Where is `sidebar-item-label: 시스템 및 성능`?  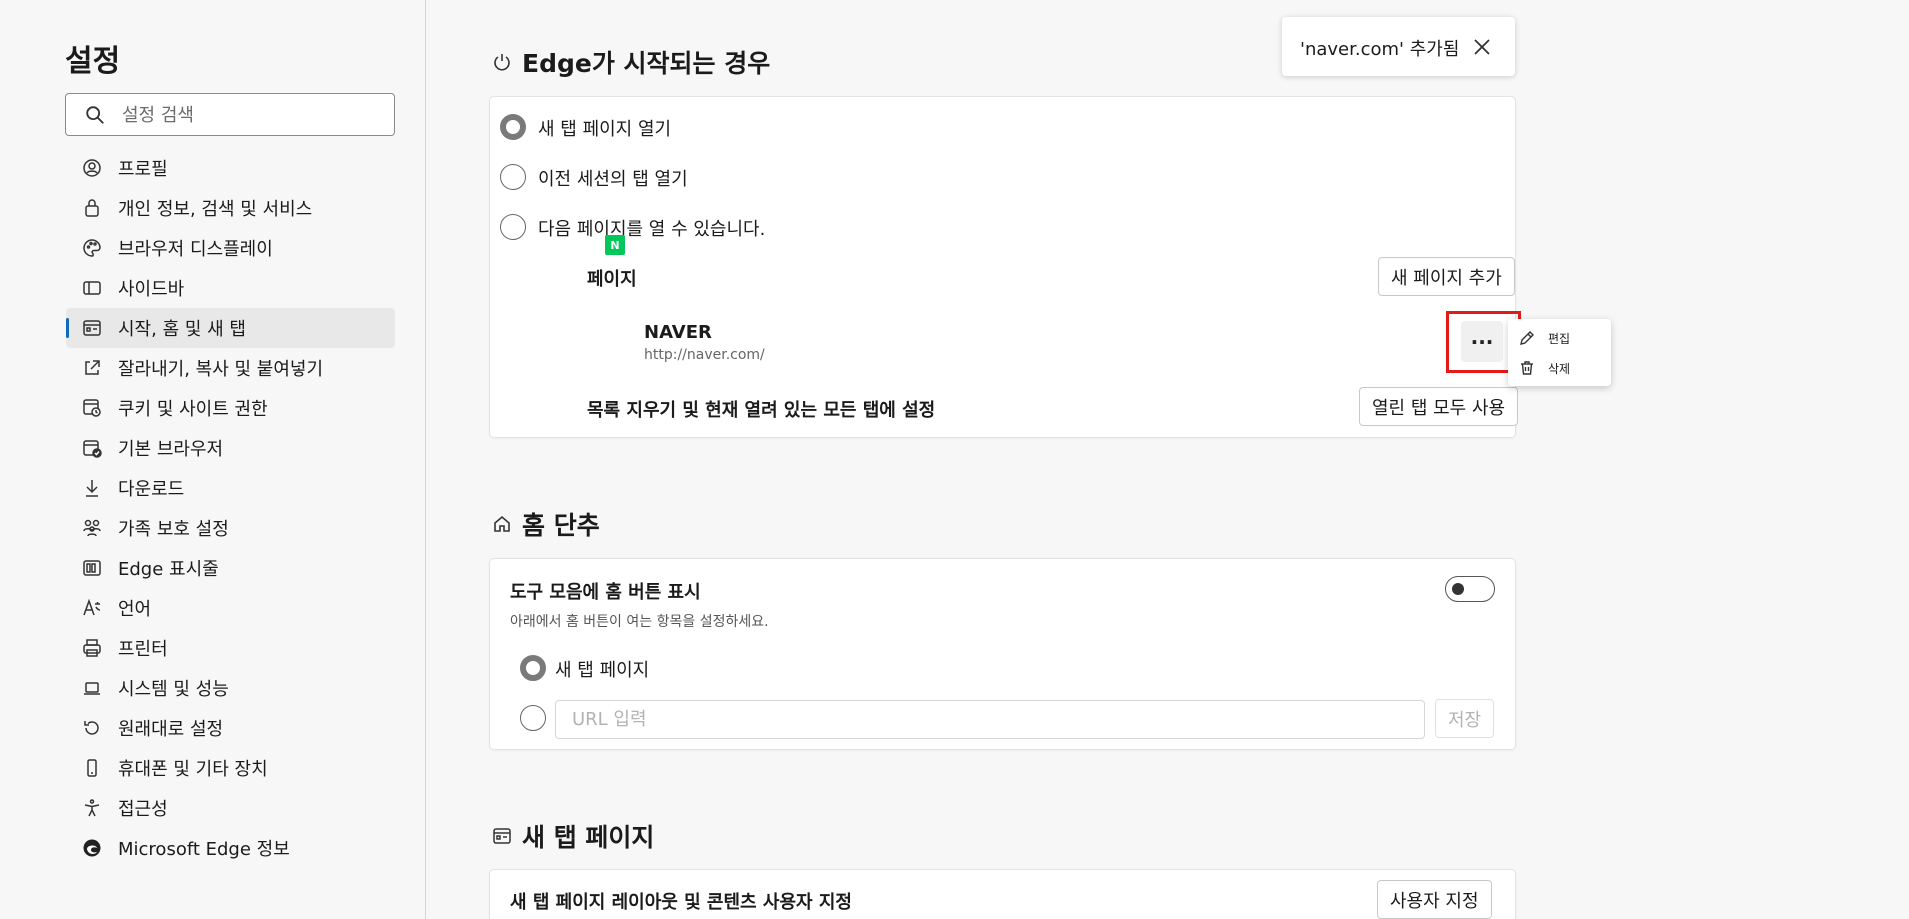 sidebar-item-label: 시스템 및 성능 is located at coordinates (173, 689).